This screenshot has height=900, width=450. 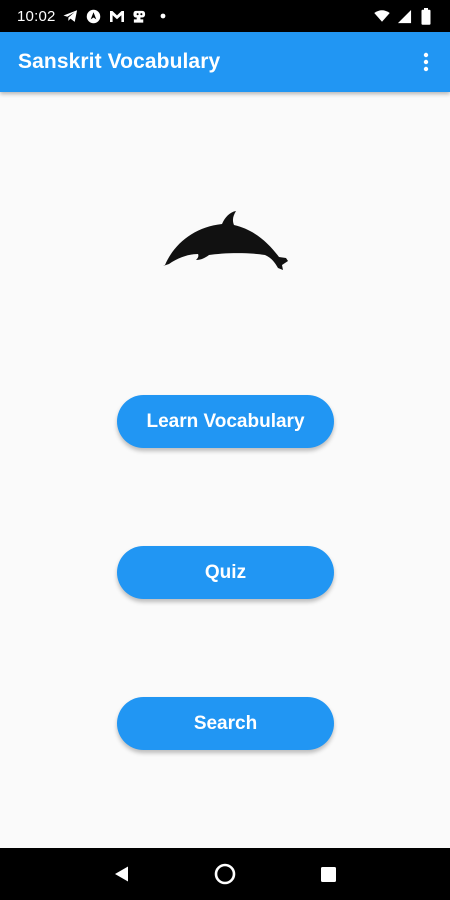 What do you see at coordinates (122, 874) in the screenshot?
I see `back-triangle-icon` at bounding box center [122, 874].